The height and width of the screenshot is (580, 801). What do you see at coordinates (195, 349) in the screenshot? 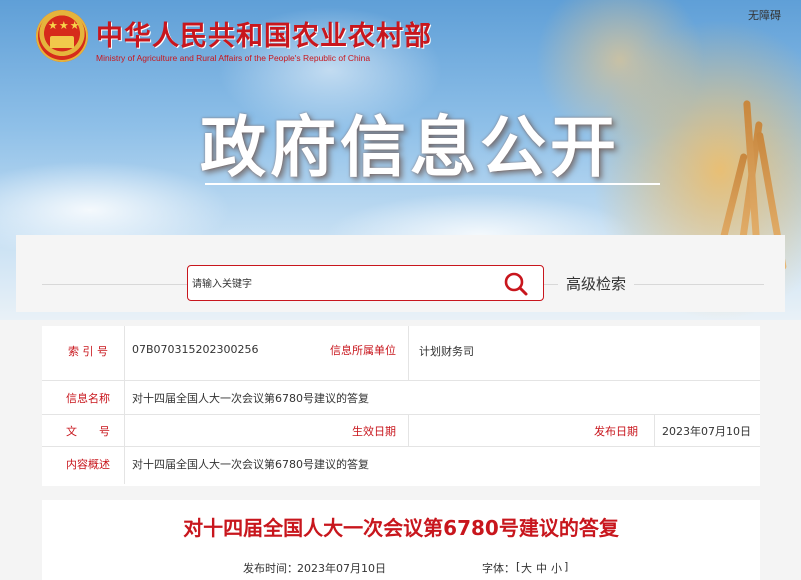
I see `index-value: 07B070315202300256` at bounding box center [195, 349].